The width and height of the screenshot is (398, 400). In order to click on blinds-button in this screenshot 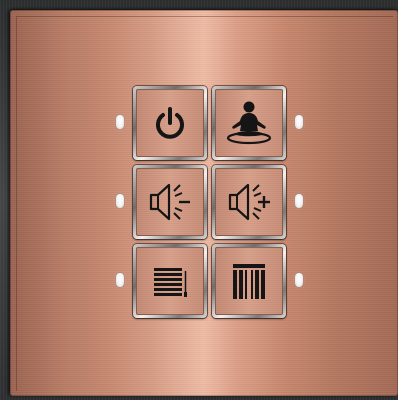, I will do `click(170, 281)`.